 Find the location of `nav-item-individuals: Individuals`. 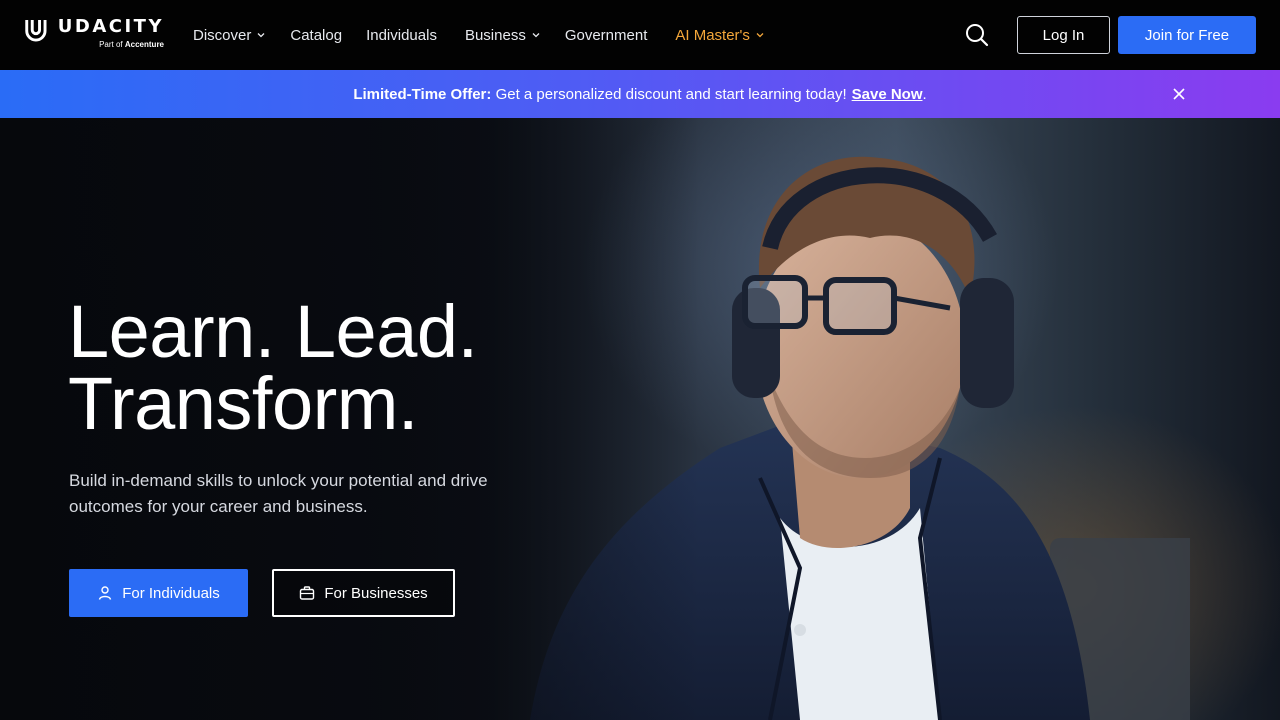

nav-item-individuals: Individuals is located at coordinates (401, 35).